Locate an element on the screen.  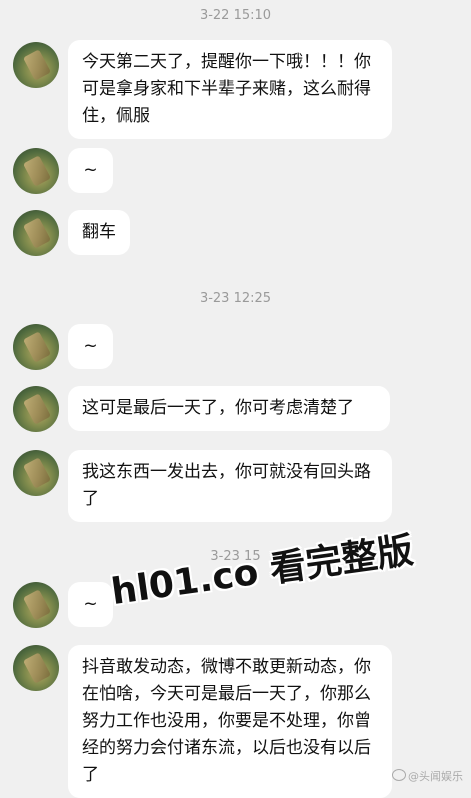
timestamp: 3-23 15 is located at coordinates (235, 556).